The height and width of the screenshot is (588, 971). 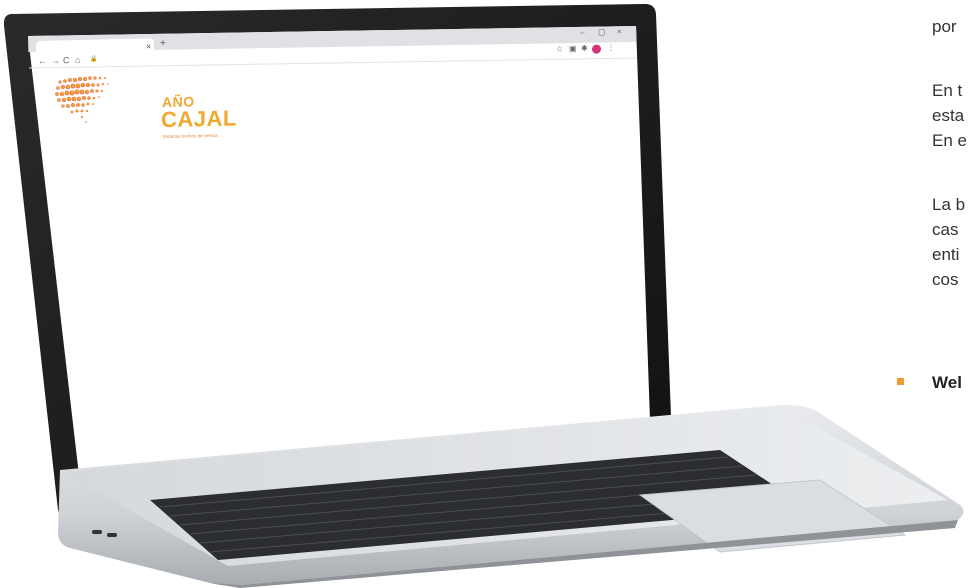 I want to click on side-text-line: esta, so click(x=948, y=115).